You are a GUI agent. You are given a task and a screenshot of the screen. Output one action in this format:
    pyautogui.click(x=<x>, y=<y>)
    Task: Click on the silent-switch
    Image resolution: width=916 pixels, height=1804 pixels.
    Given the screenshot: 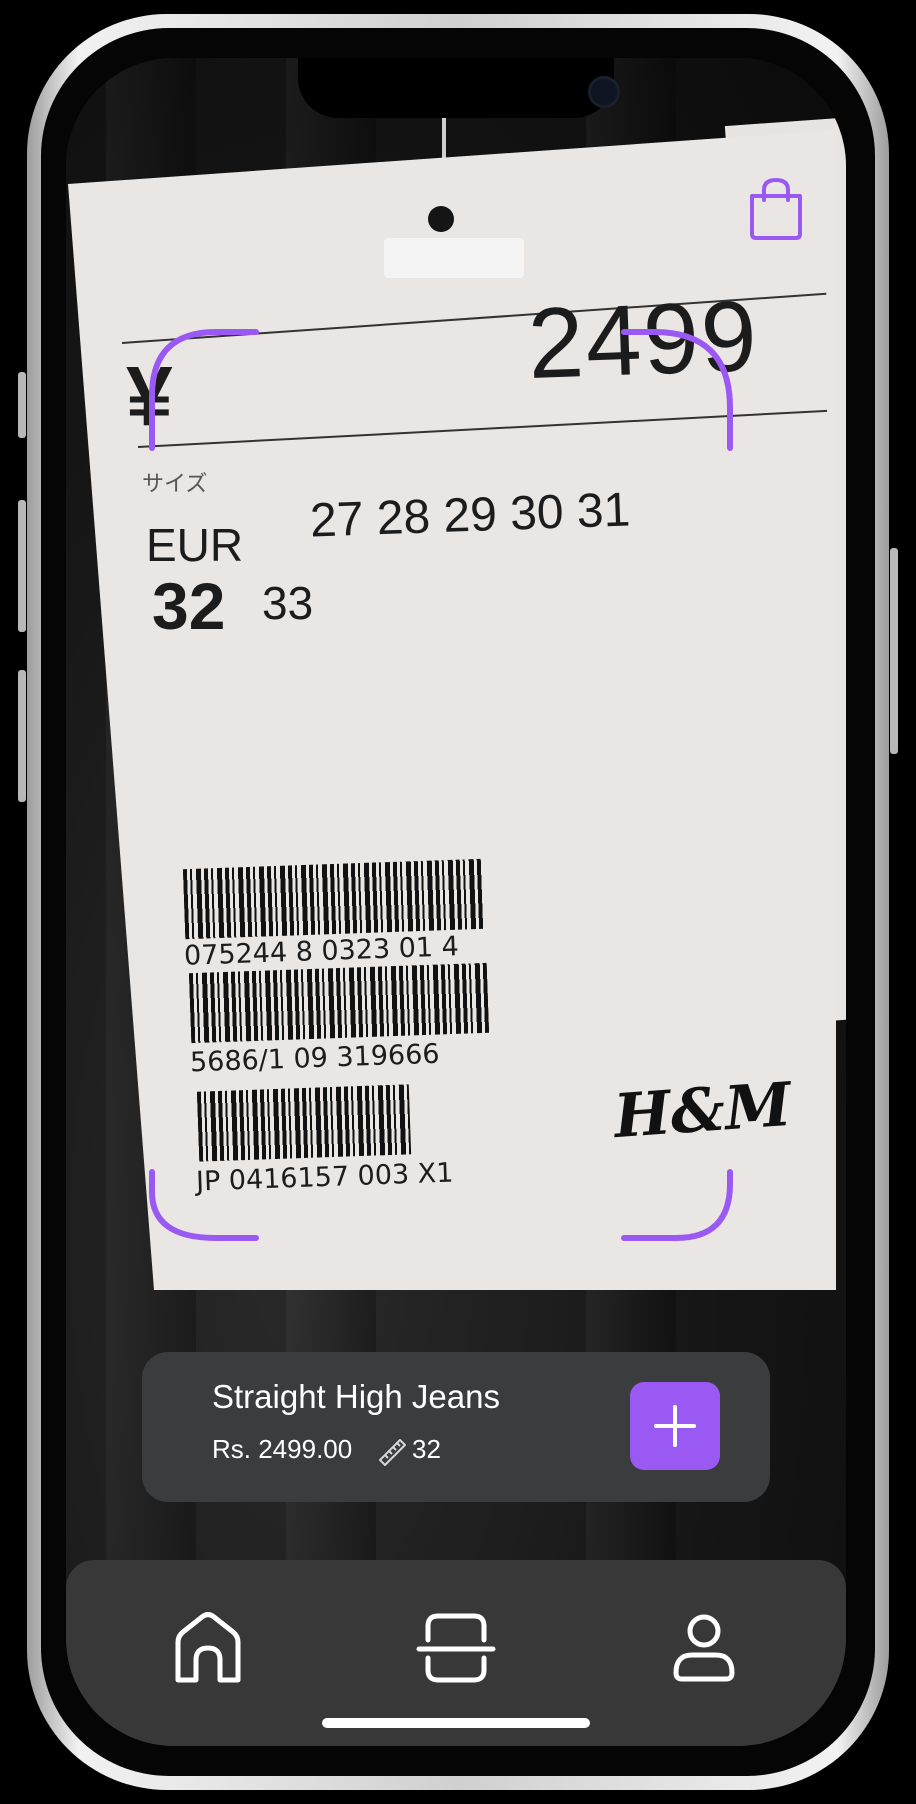 What is the action you would take?
    pyautogui.click(x=22, y=405)
    